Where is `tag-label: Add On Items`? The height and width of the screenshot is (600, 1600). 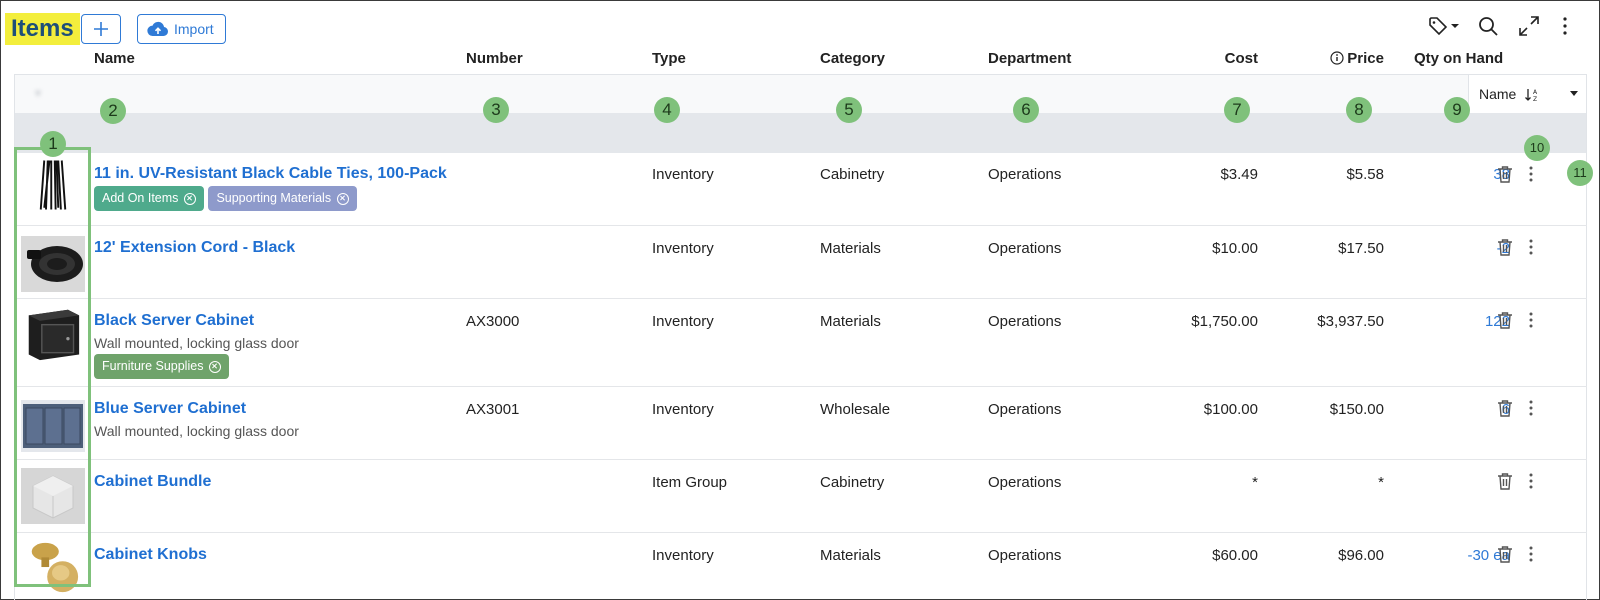
tag-label: Add On Items is located at coordinates (140, 198).